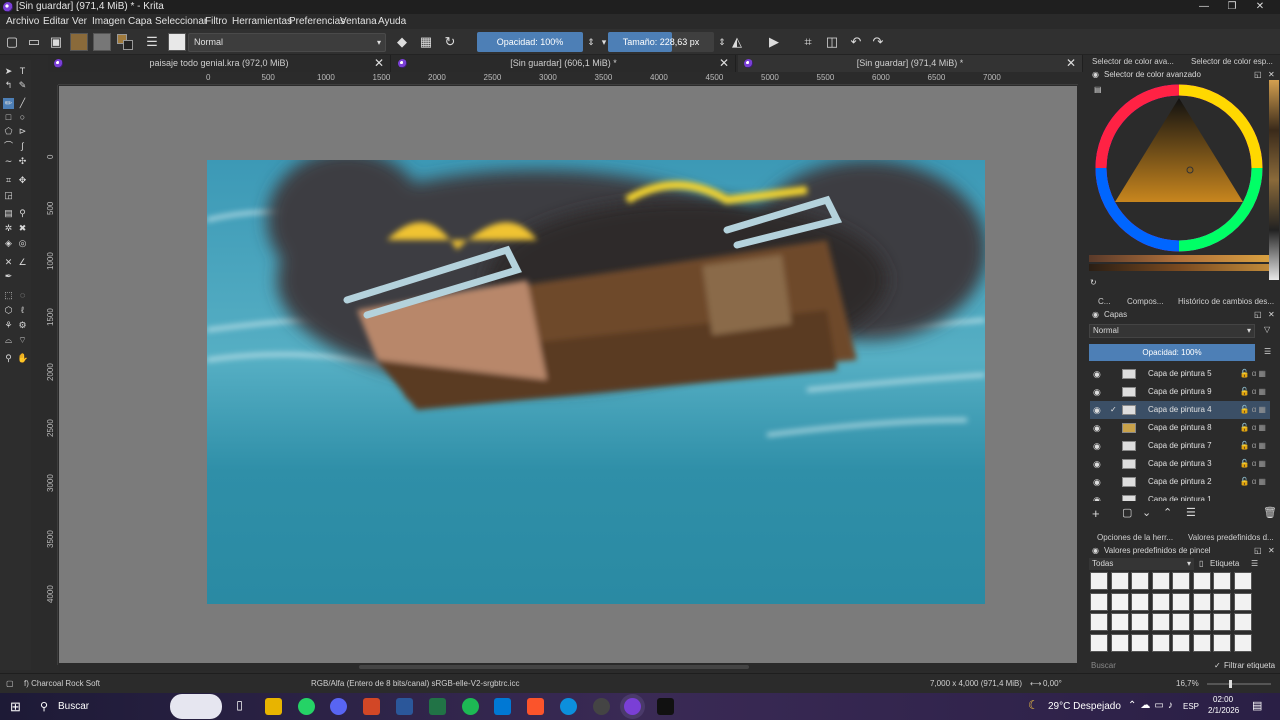  Describe the element at coordinates (1223, 710) in the screenshot. I see `clock-date: 2/1/2026` at that location.